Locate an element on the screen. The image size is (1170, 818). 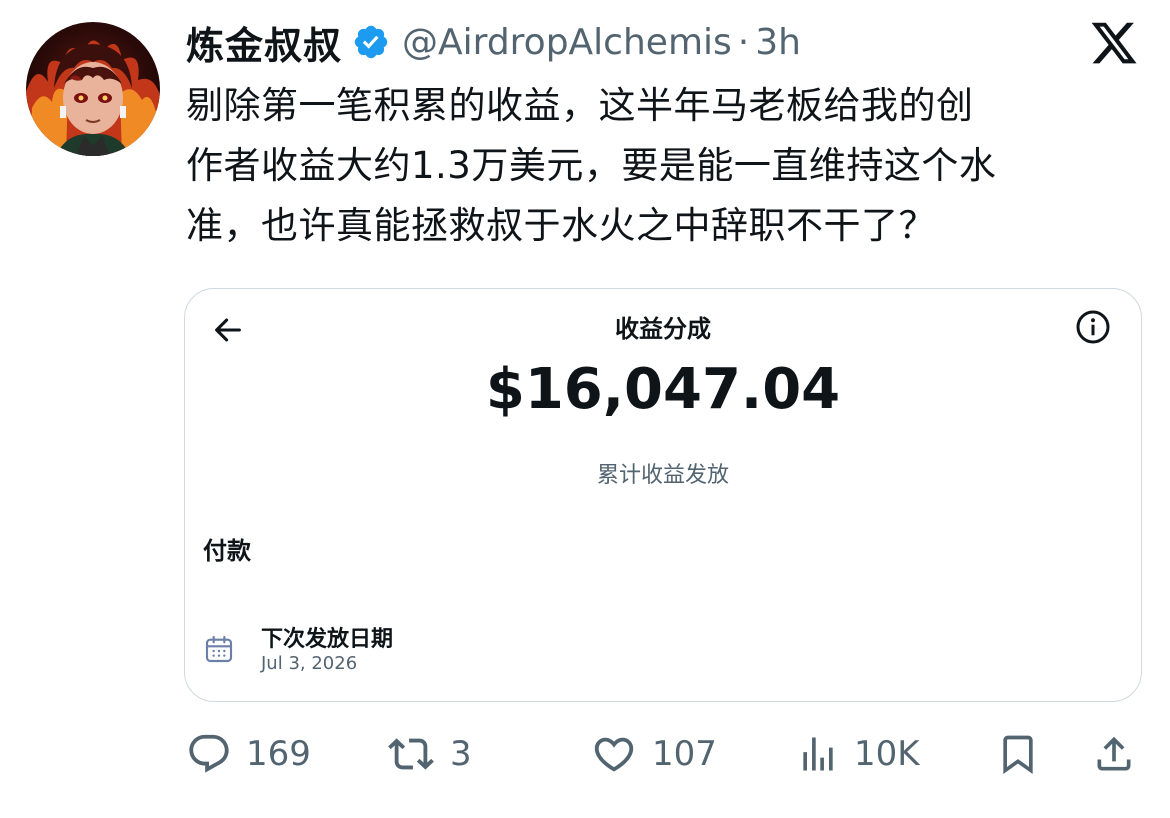
share-icon is located at coordinates (1114, 753).